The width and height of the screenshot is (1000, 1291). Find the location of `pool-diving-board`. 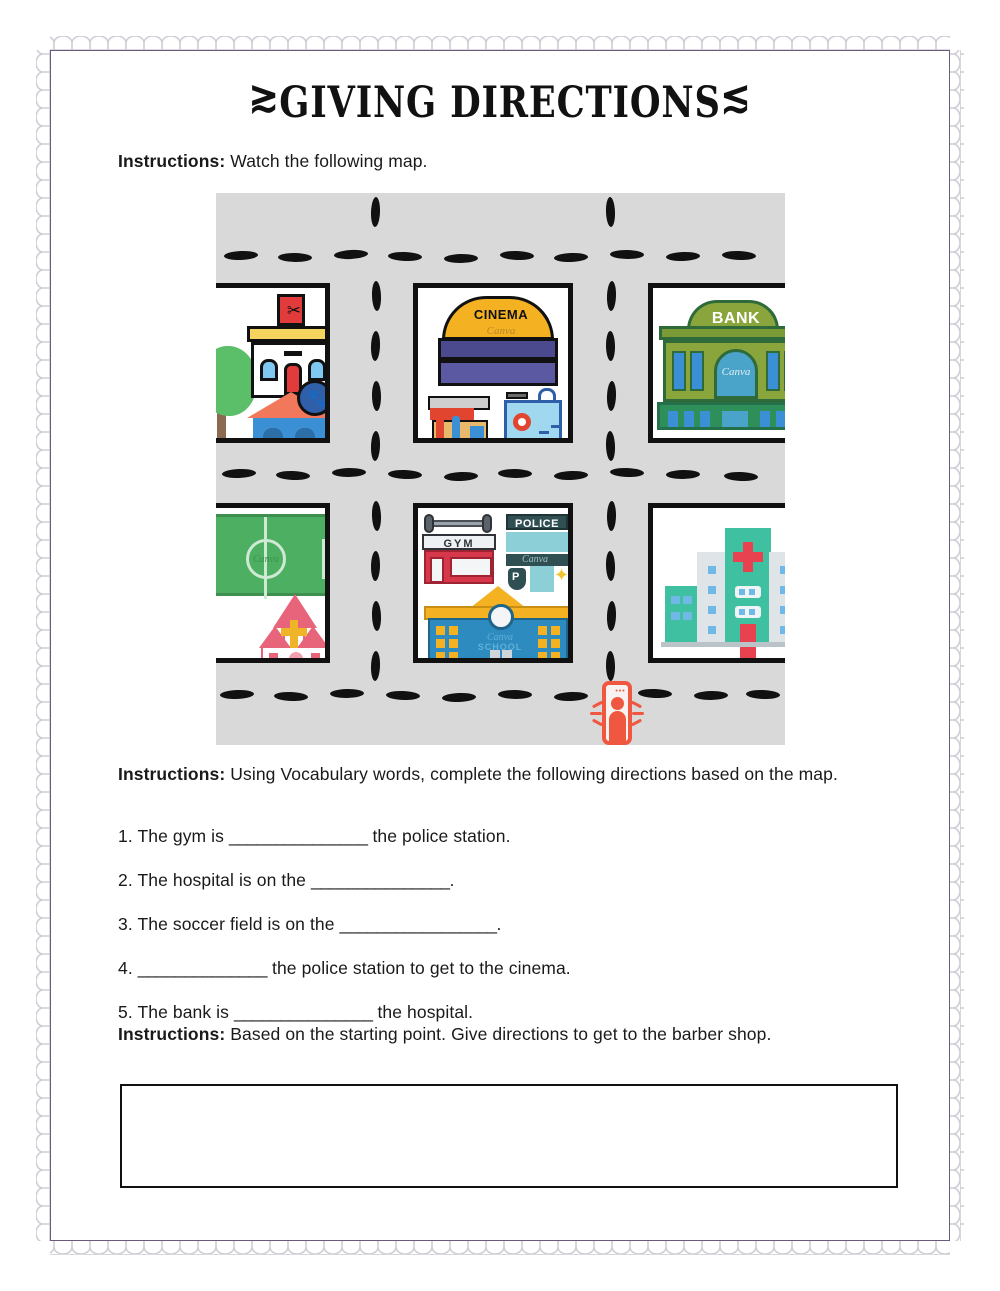

pool-diving-board is located at coordinates (517, 395).